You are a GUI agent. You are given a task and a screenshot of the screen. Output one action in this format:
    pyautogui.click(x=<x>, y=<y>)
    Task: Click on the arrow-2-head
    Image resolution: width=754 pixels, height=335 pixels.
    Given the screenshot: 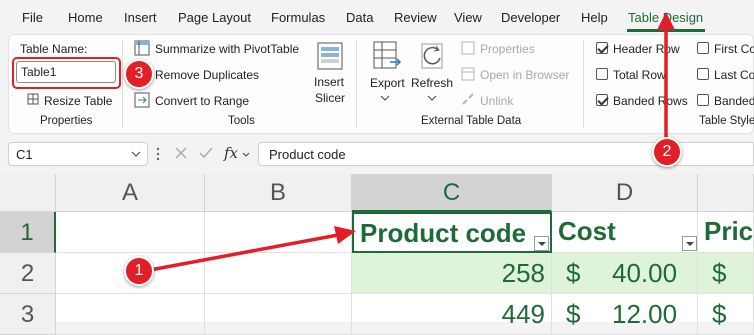 What is the action you would take?
    pyautogui.click(x=666, y=21)
    